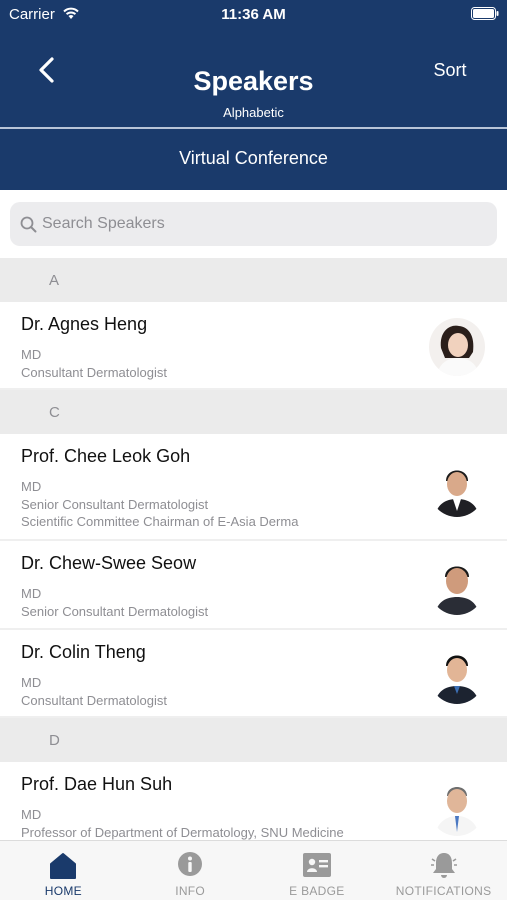  Describe the element at coordinates (63, 866) in the screenshot. I see `home-icon` at that location.